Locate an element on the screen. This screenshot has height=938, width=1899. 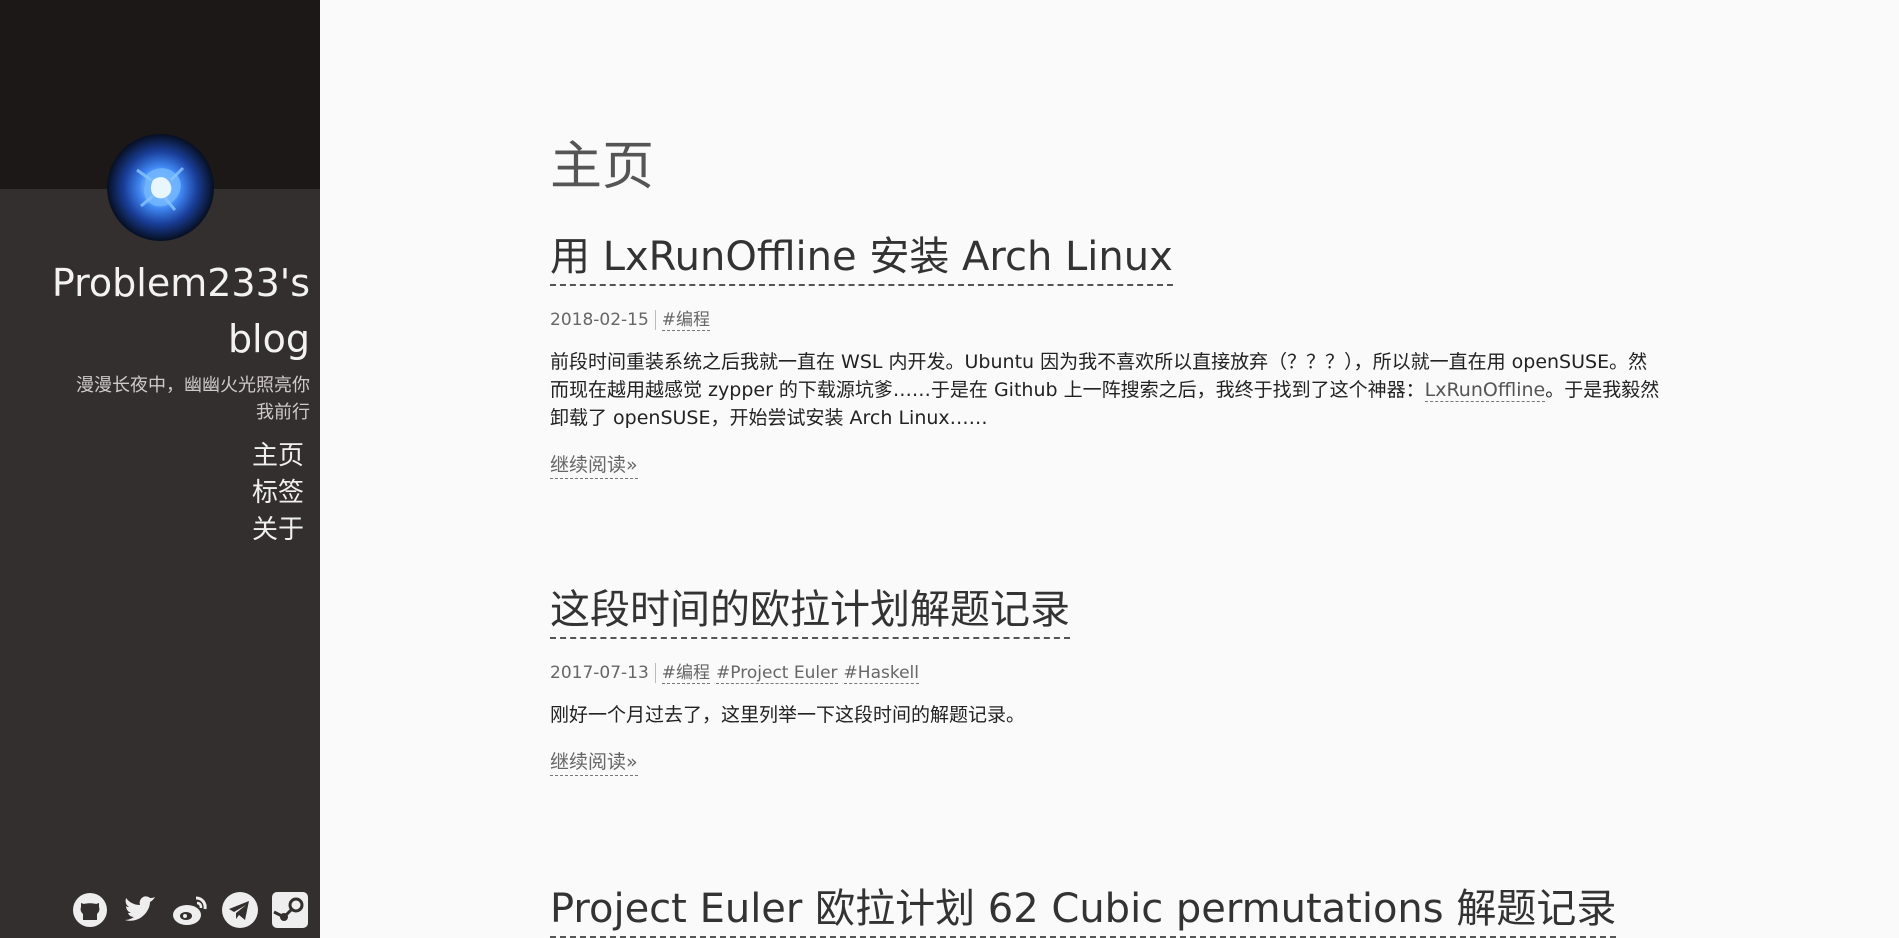
post-date: 2017-07-13 is located at coordinates (603, 673).